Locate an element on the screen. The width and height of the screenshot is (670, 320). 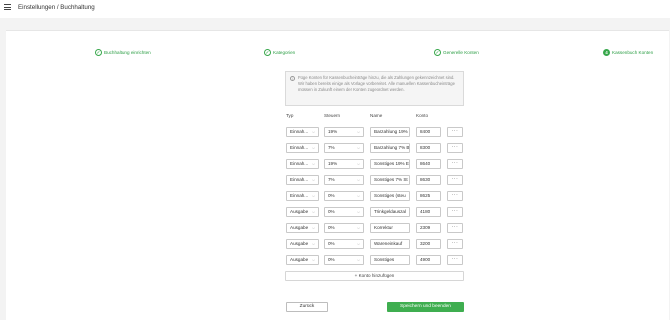
name-input: Trinkgeldauszal is located at coordinates (390, 212).